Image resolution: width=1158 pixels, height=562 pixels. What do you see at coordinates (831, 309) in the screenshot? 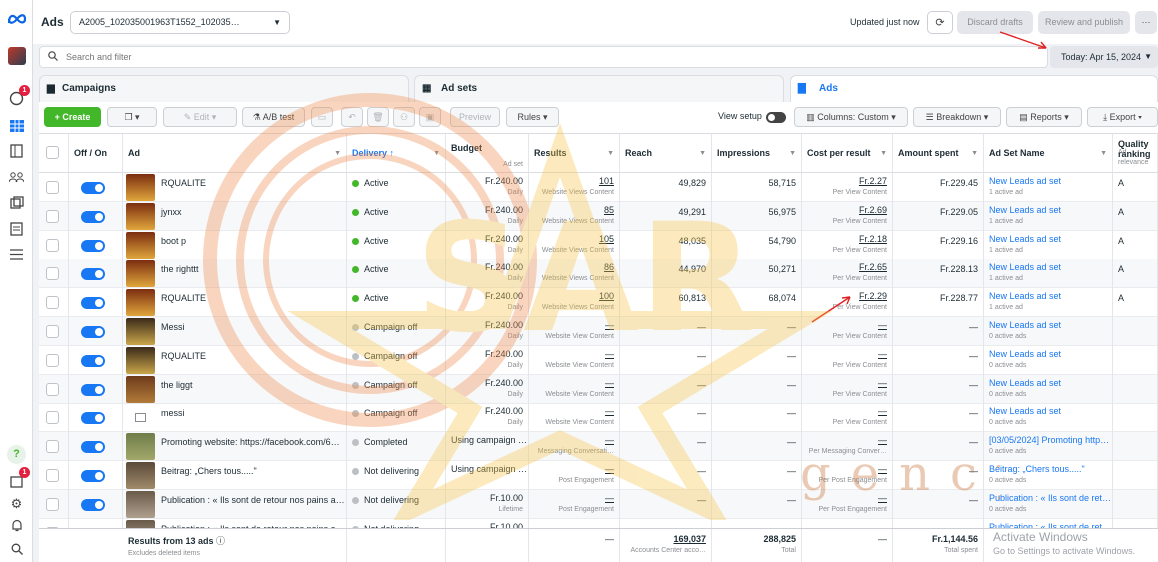
I see `arrow-to-cpr` at bounding box center [831, 309].